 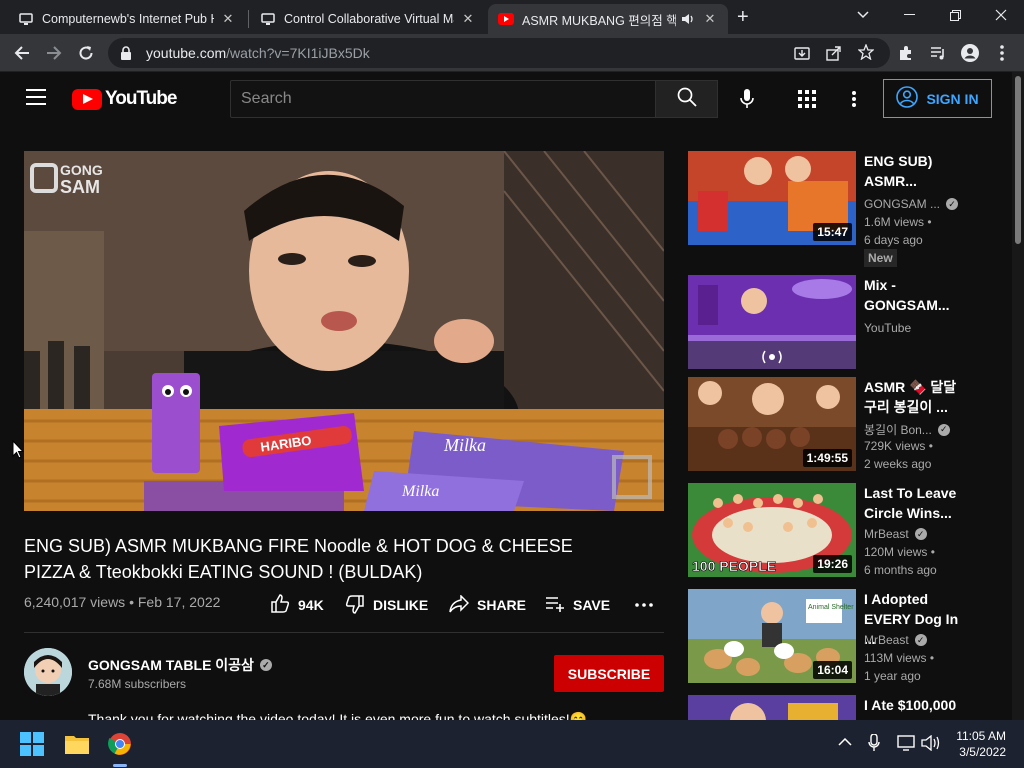 What do you see at coordinates (970, 53) in the screenshot?
I see `profile-icon` at bounding box center [970, 53].